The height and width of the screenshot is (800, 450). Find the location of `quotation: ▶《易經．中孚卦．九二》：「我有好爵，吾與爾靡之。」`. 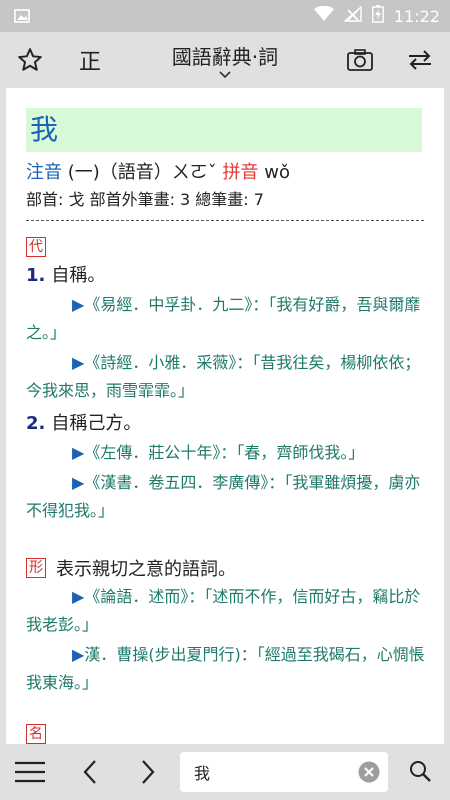

quotation: ▶《易經．中孚卦．九二》：「我有好爵，吾與爾靡之。」 is located at coordinates (226, 319).